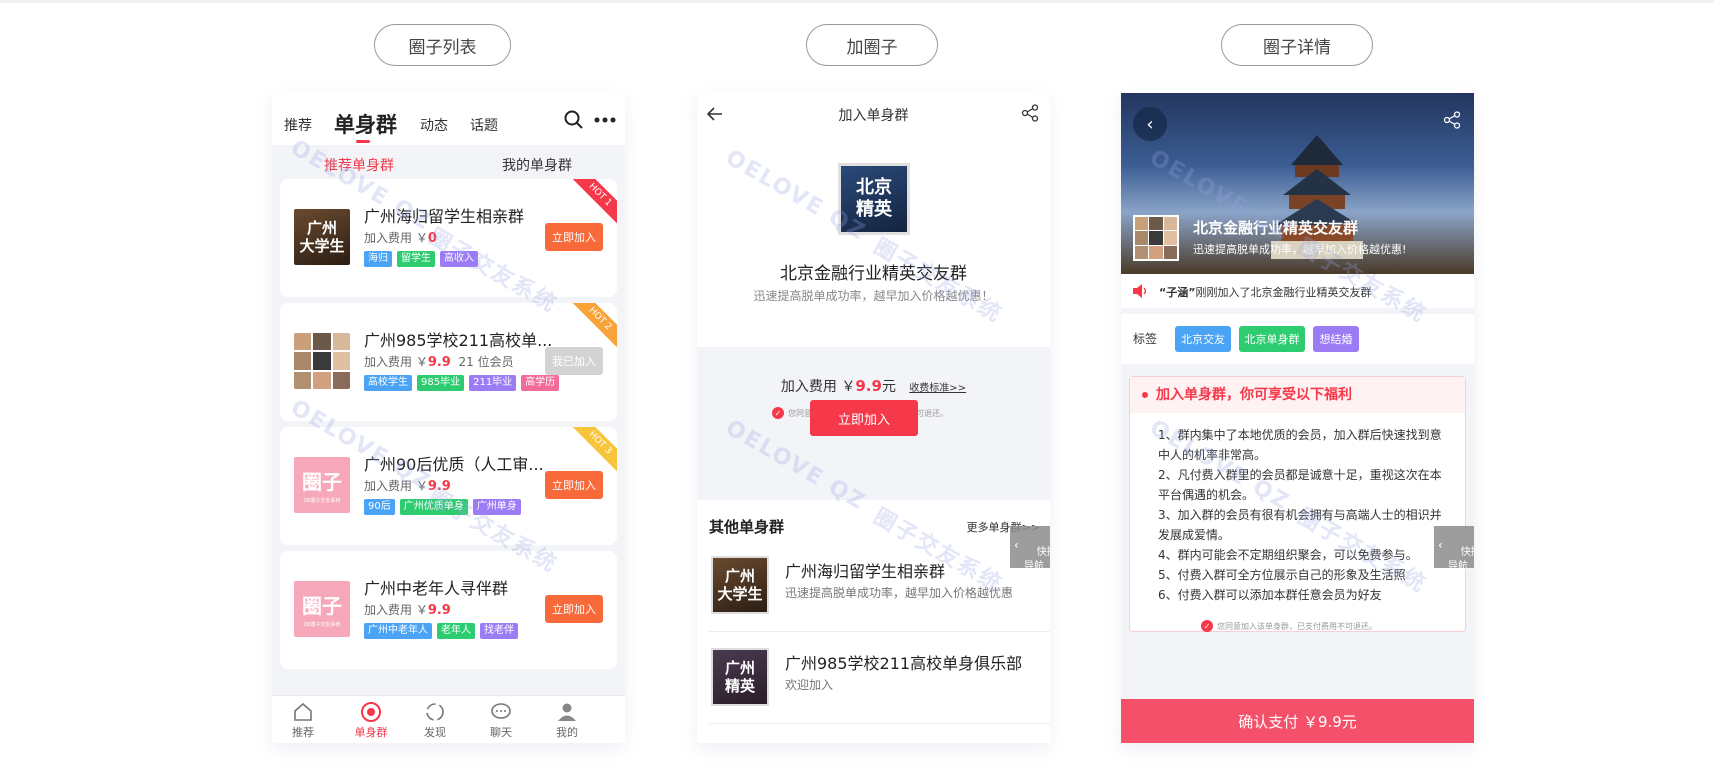  I want to click on subtab-recommended-groups: 推荐单身群, so click(359, 165).